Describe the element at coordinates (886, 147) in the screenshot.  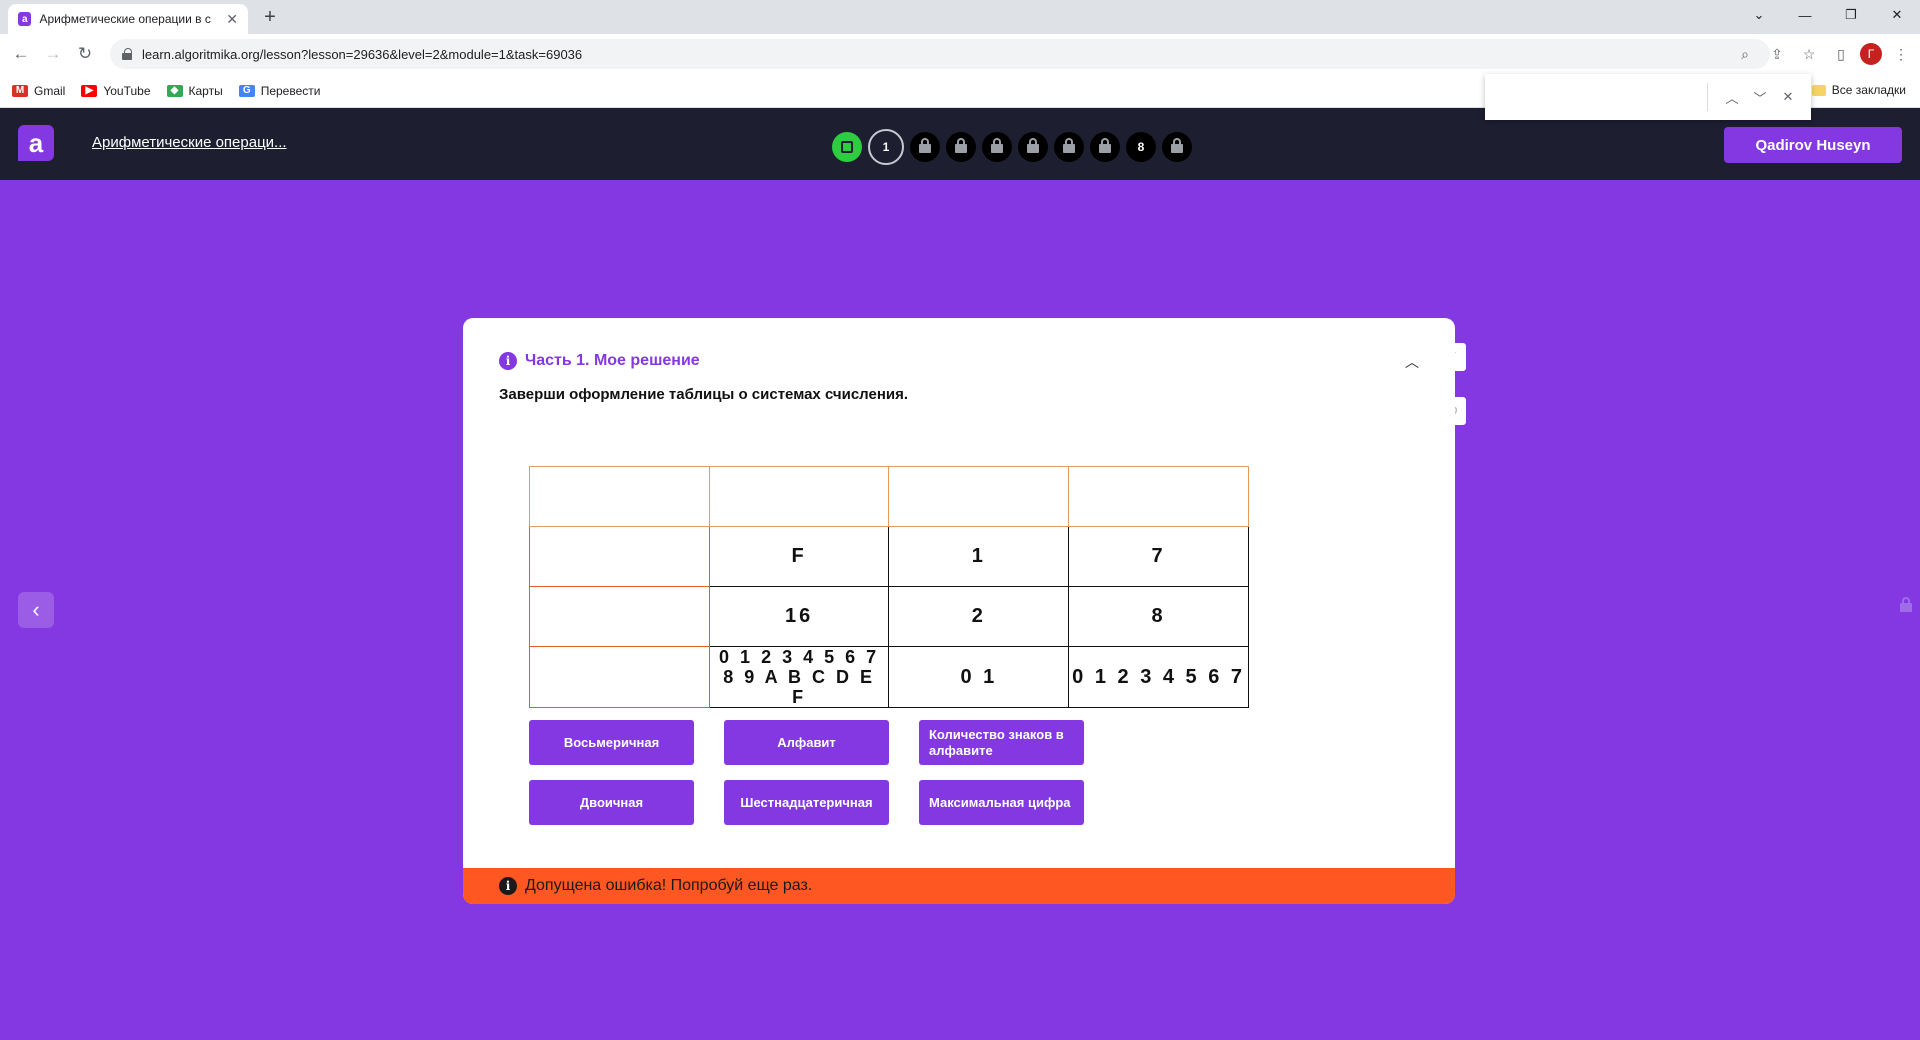
I see `step-current: 1` at that location.